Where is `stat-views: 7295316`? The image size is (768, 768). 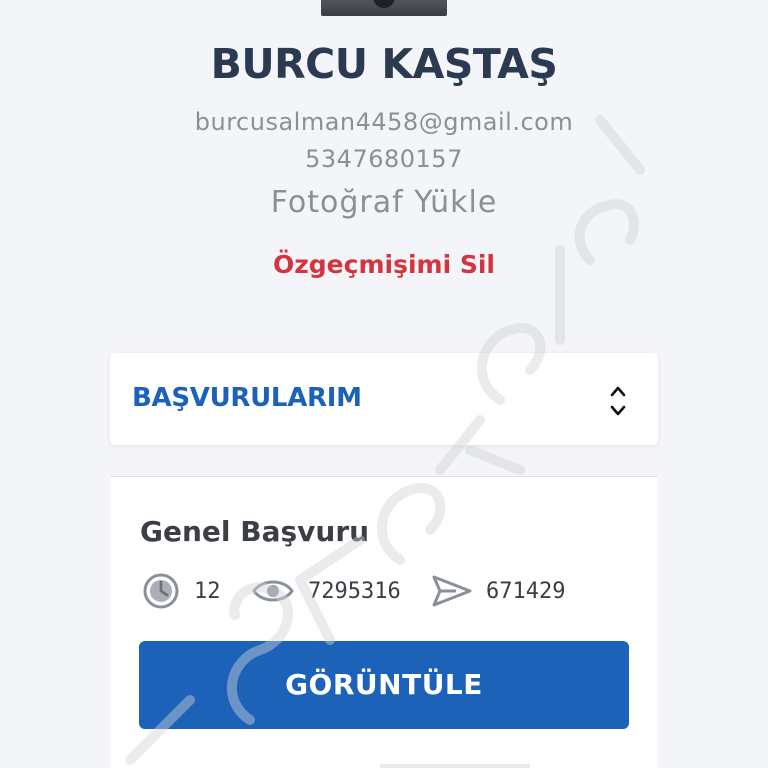 stat-views: 7295316 is located at coordinates (326, 591).